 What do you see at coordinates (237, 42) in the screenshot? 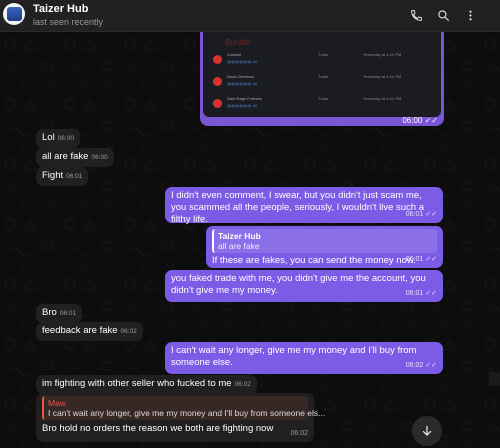
I see `screenshot-header-text: Bundle` at bounding box center [237, 42].